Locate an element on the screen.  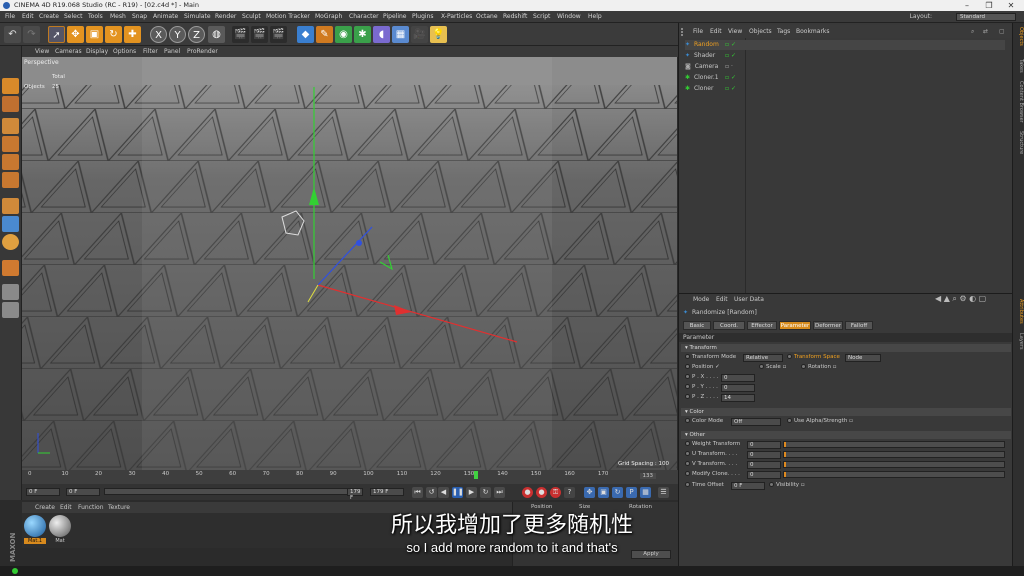
modify-clone-slider is located at coordinates (894, 474).